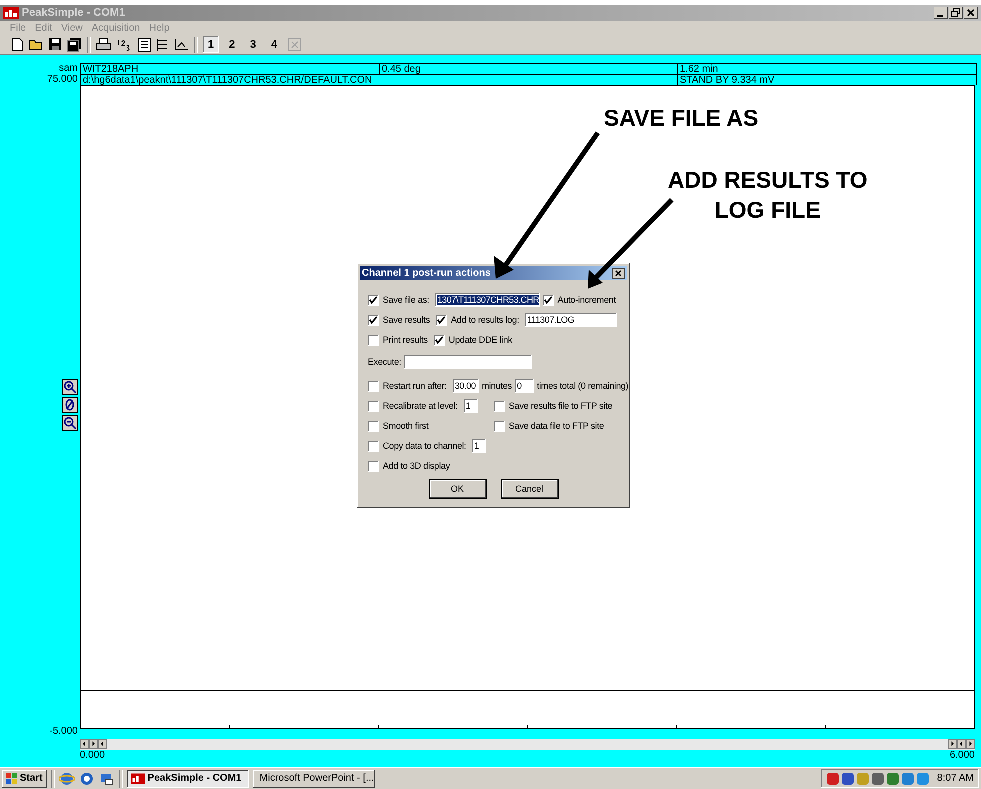 This screenshot has width=981, height=789. What do you see at coordinates (74, 45) in the screenshot?
I see `save-all-icon` at bounding box center [74, 45].